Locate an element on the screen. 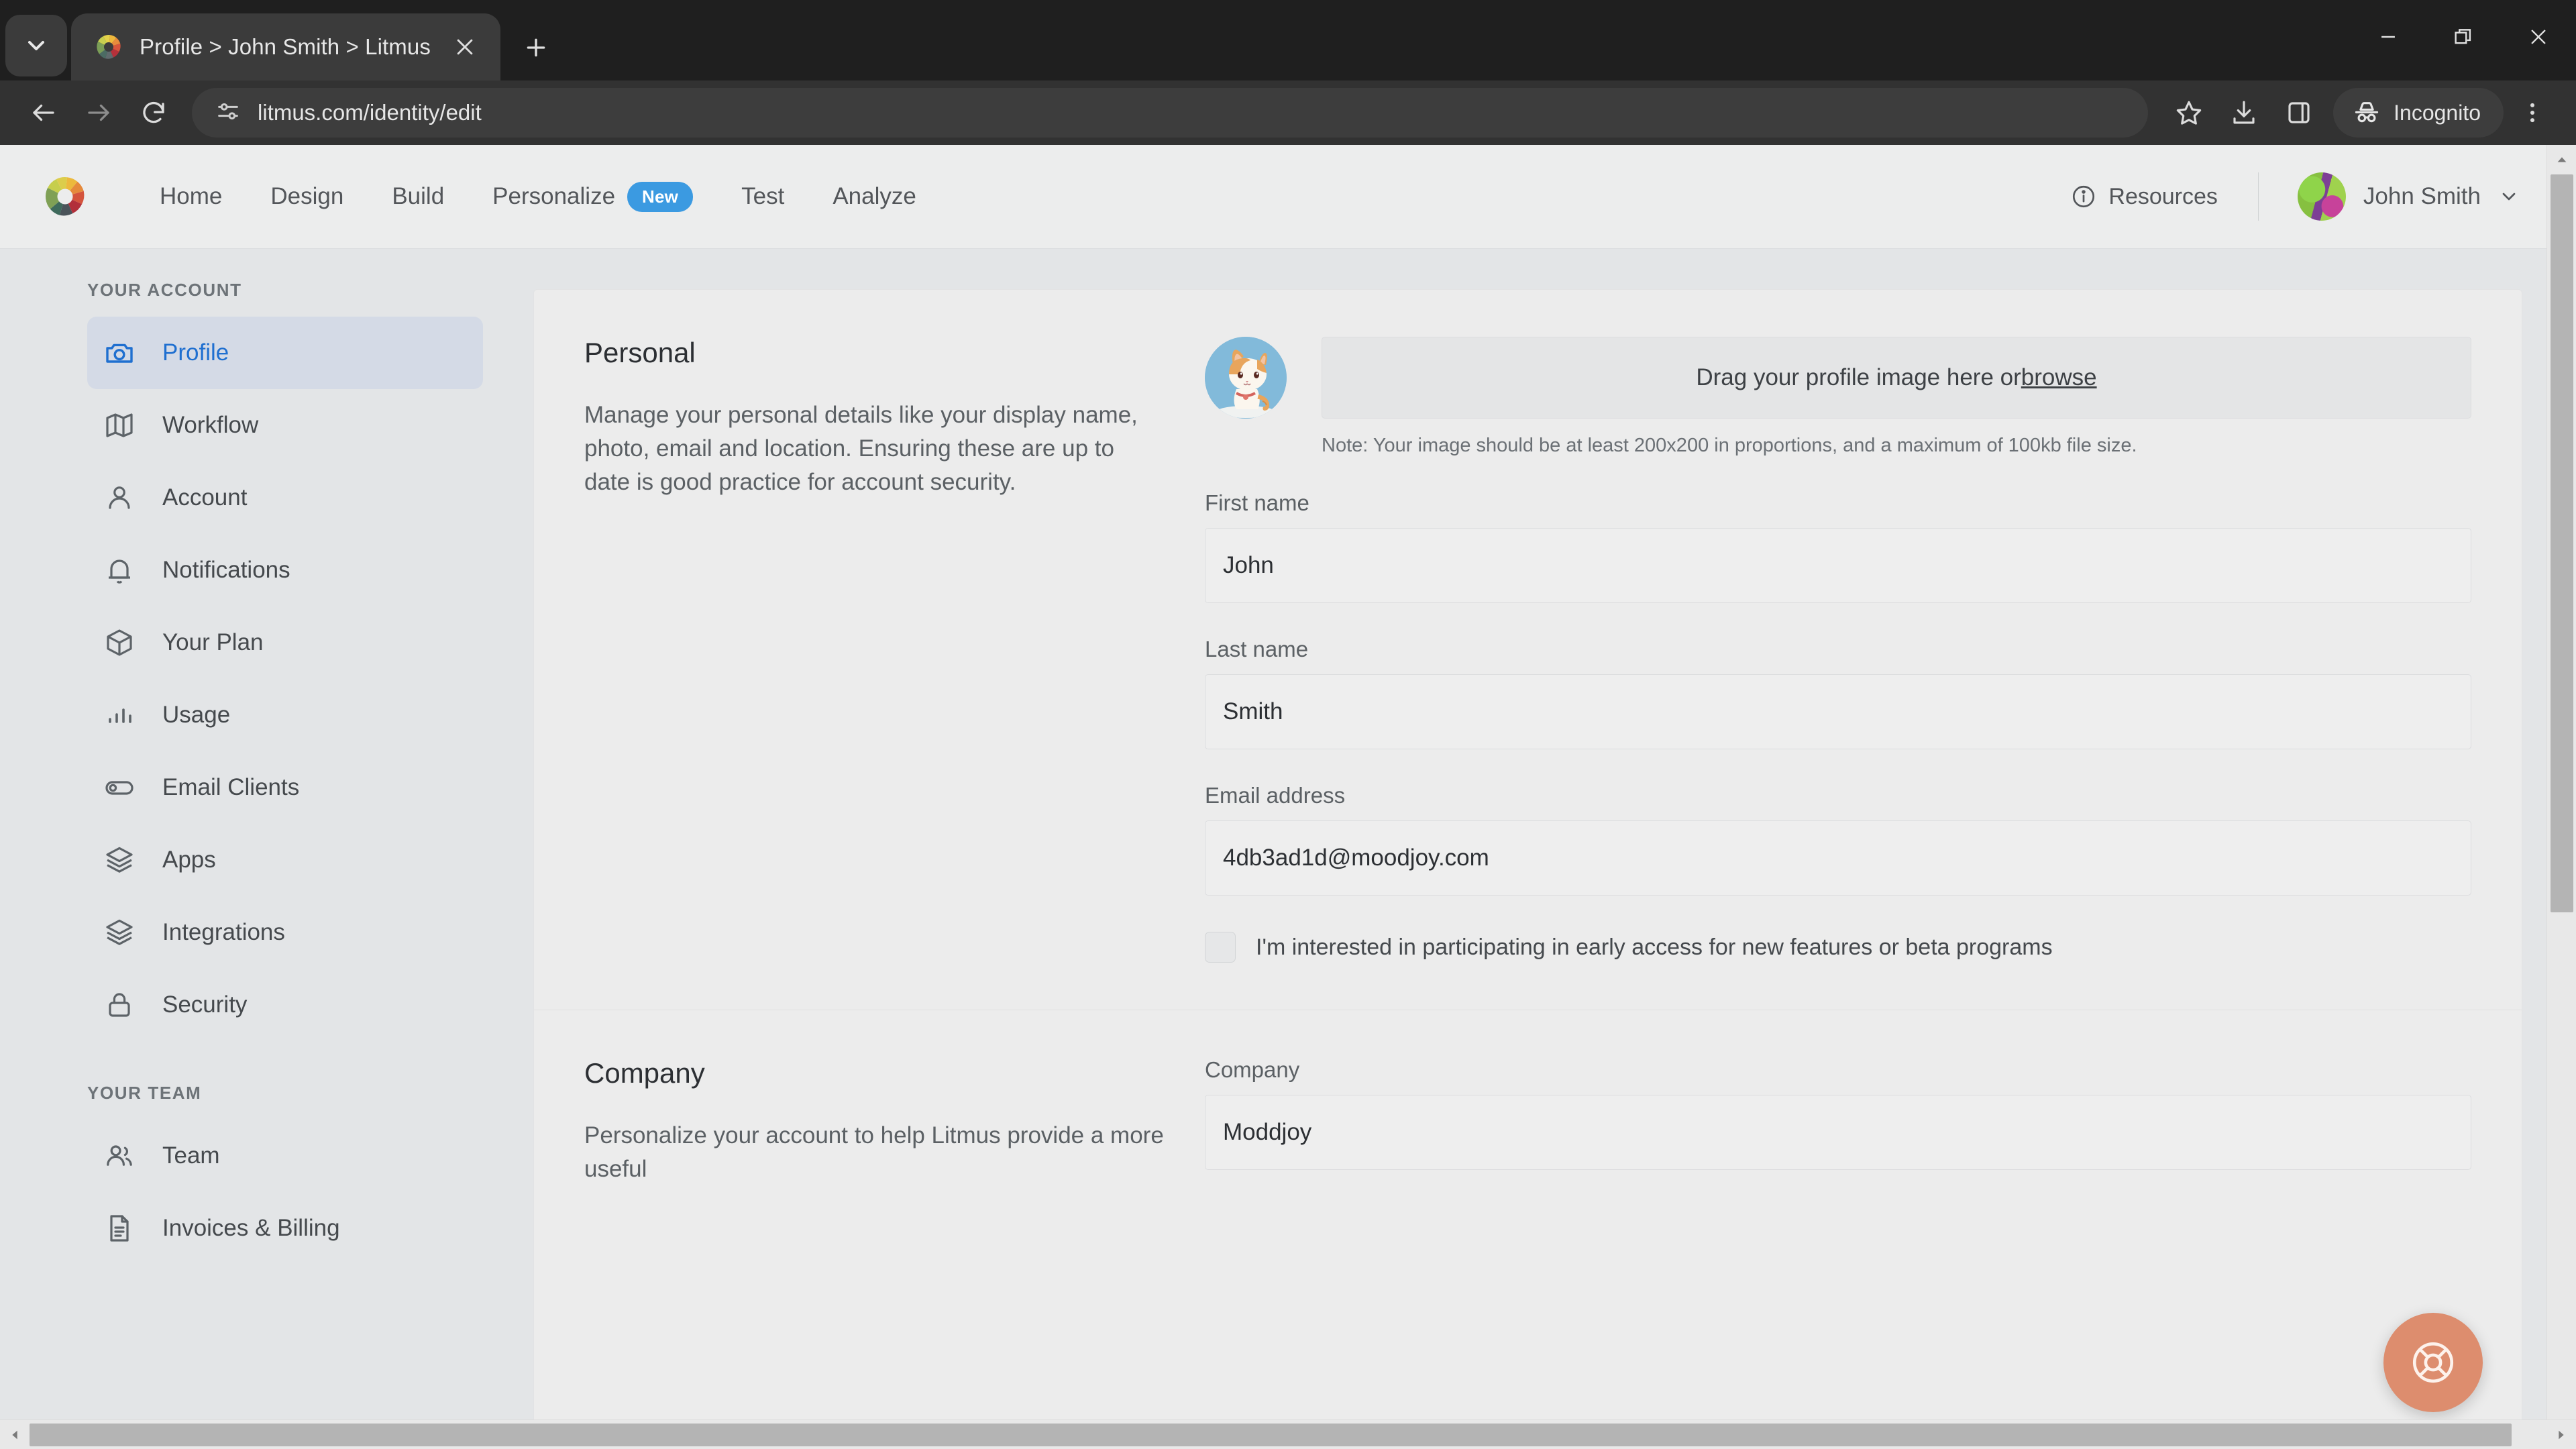  close-icon is located at coordinates (2538, 37).